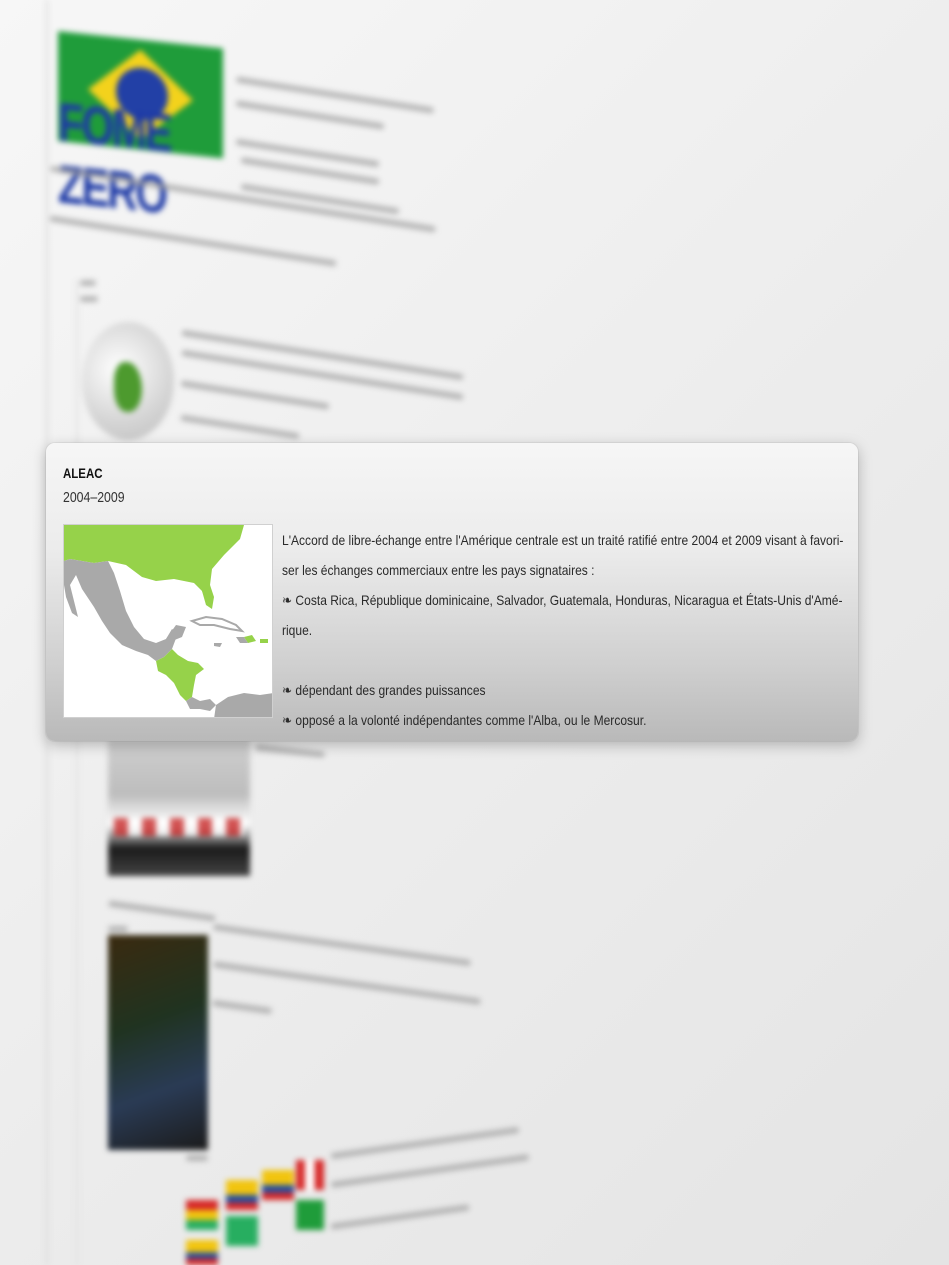 The image size is (949, 1265). Describe the element at coordinates (158, 1042) in the screenshot. I see `portrait-photo` at that location.